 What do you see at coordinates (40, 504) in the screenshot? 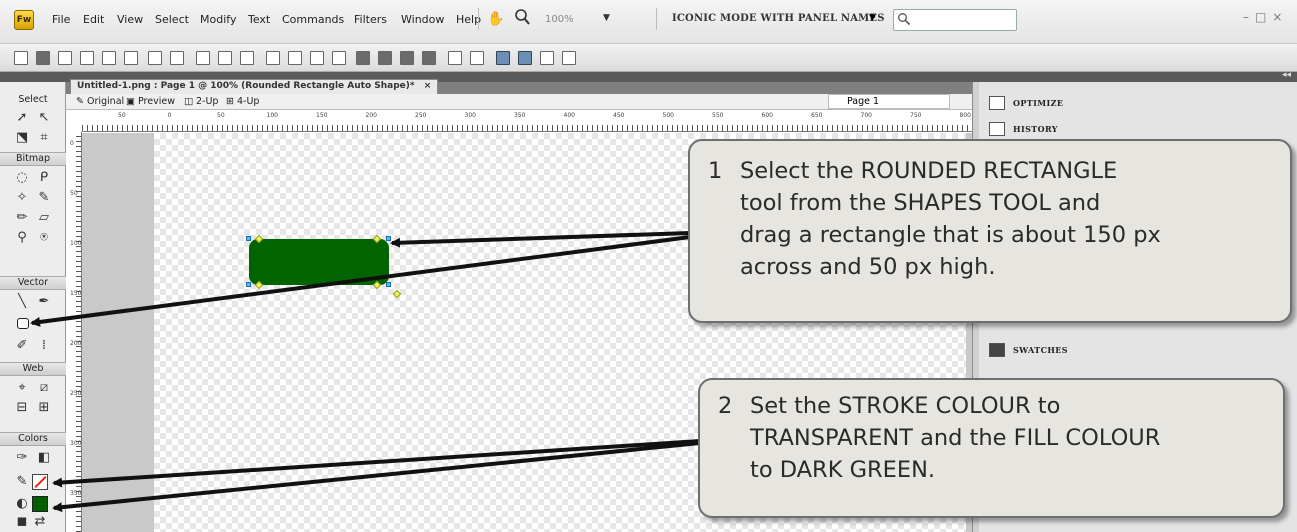
I see `fill-color-swatch` at bounding box center [40, 504].